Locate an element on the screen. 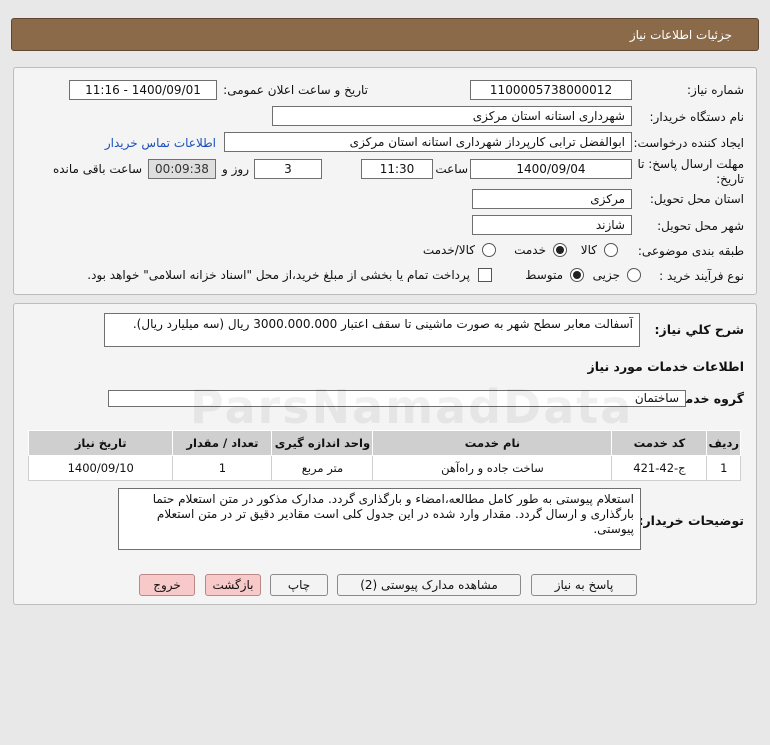 The height and width of the screenshot is (745, 770). province-field: مرکزی is located at coordinates (552, 199).